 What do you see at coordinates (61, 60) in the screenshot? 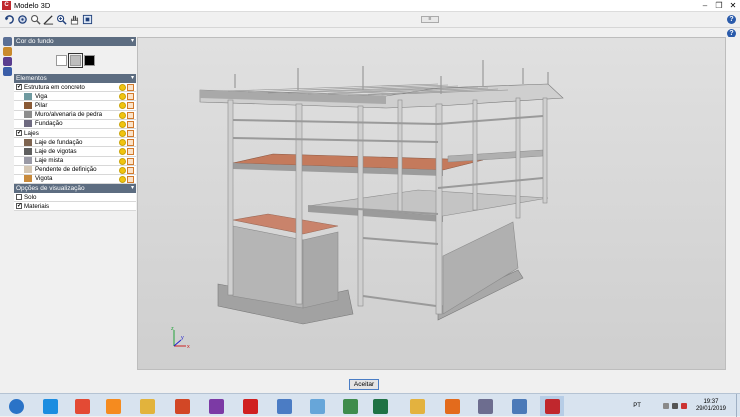
I see `swatch-white` at bounding box center [61, 60].